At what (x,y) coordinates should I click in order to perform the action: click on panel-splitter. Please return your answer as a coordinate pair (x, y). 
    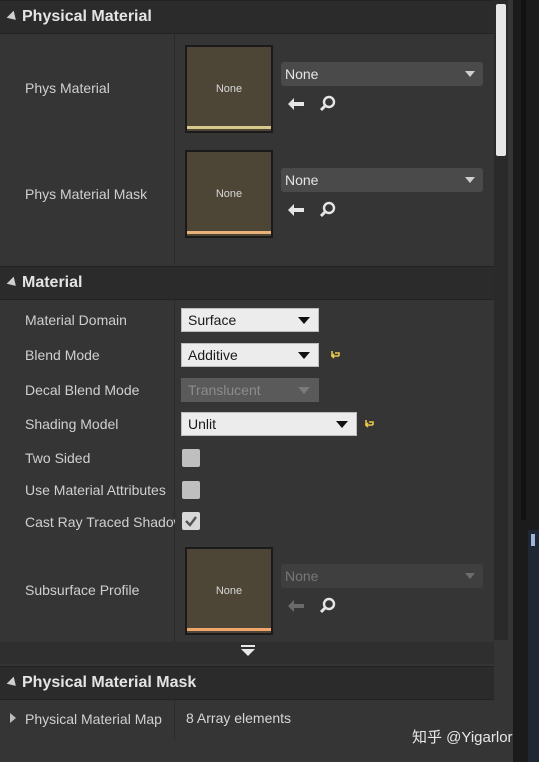
    Looking at the image, I should click on (523, 260).